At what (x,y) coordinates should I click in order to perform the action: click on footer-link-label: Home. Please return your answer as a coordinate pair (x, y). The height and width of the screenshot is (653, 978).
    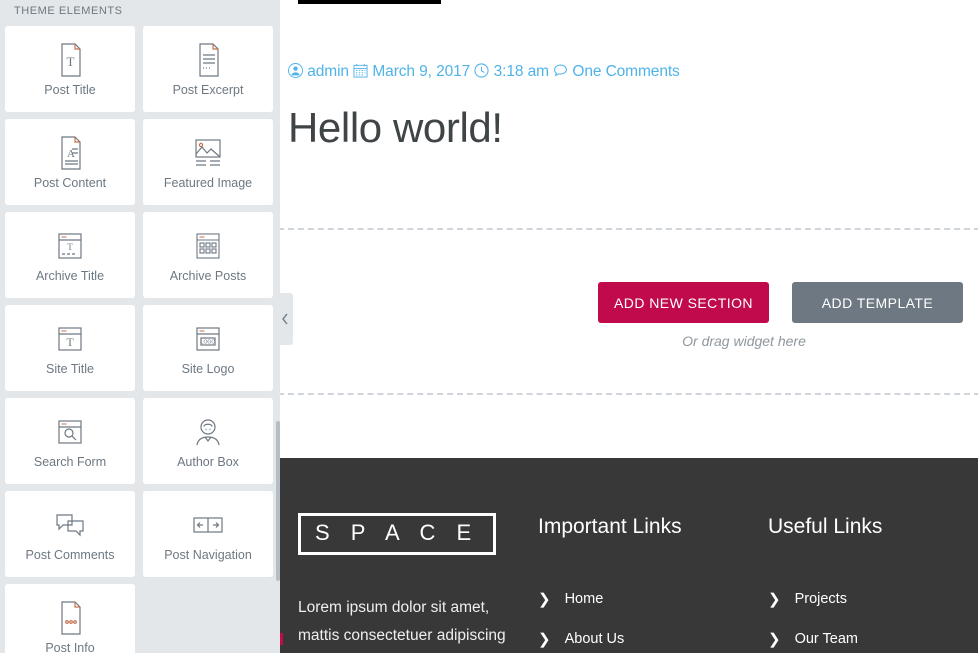
    Looking at the image, I should click on (584, 599).